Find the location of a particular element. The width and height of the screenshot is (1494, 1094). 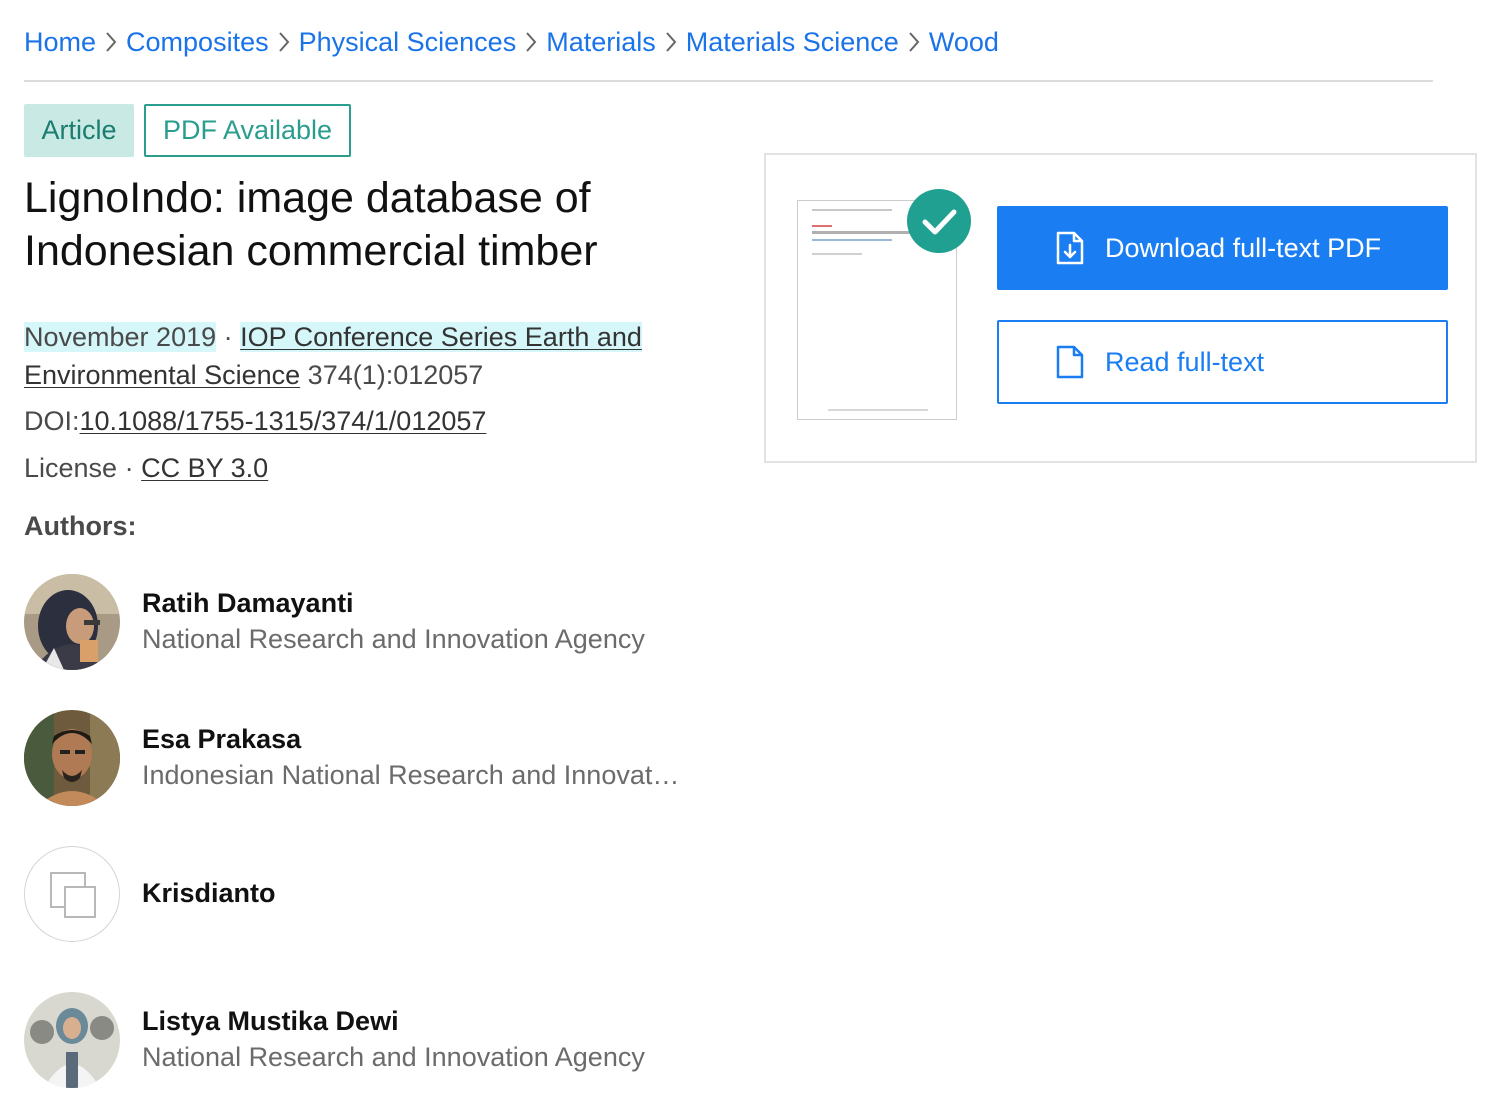

breadcrumb-materials-science: Materials Science is located at coordinates (792, 42).